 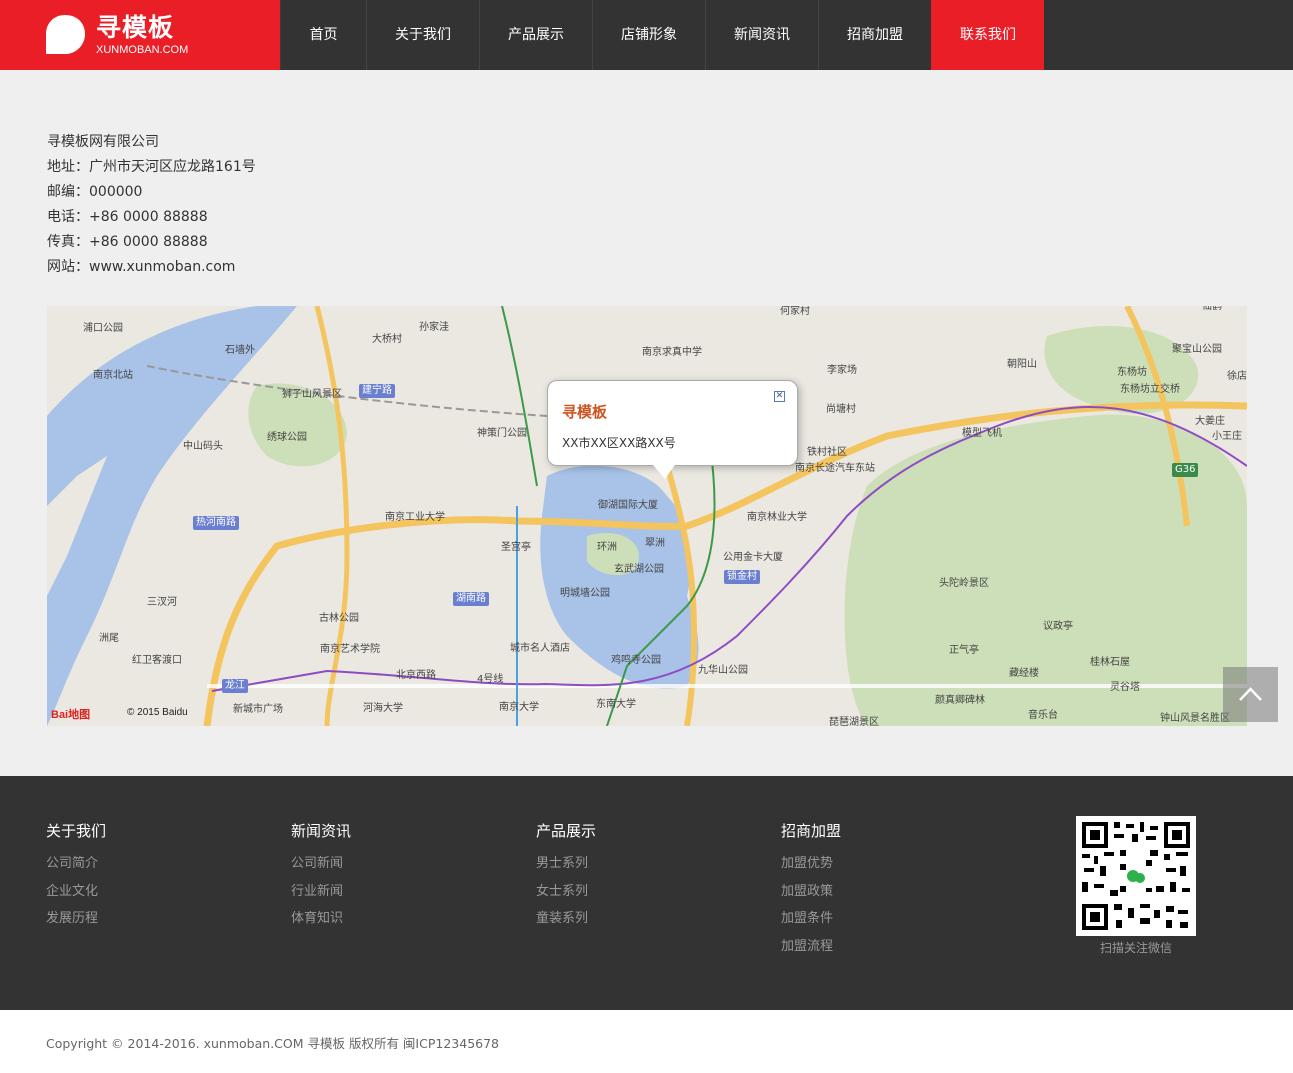 What do you see at coordinates (287, 437) in the screenshot?
I see `map-label: 绣球公园` at bounding box center [287, 437].